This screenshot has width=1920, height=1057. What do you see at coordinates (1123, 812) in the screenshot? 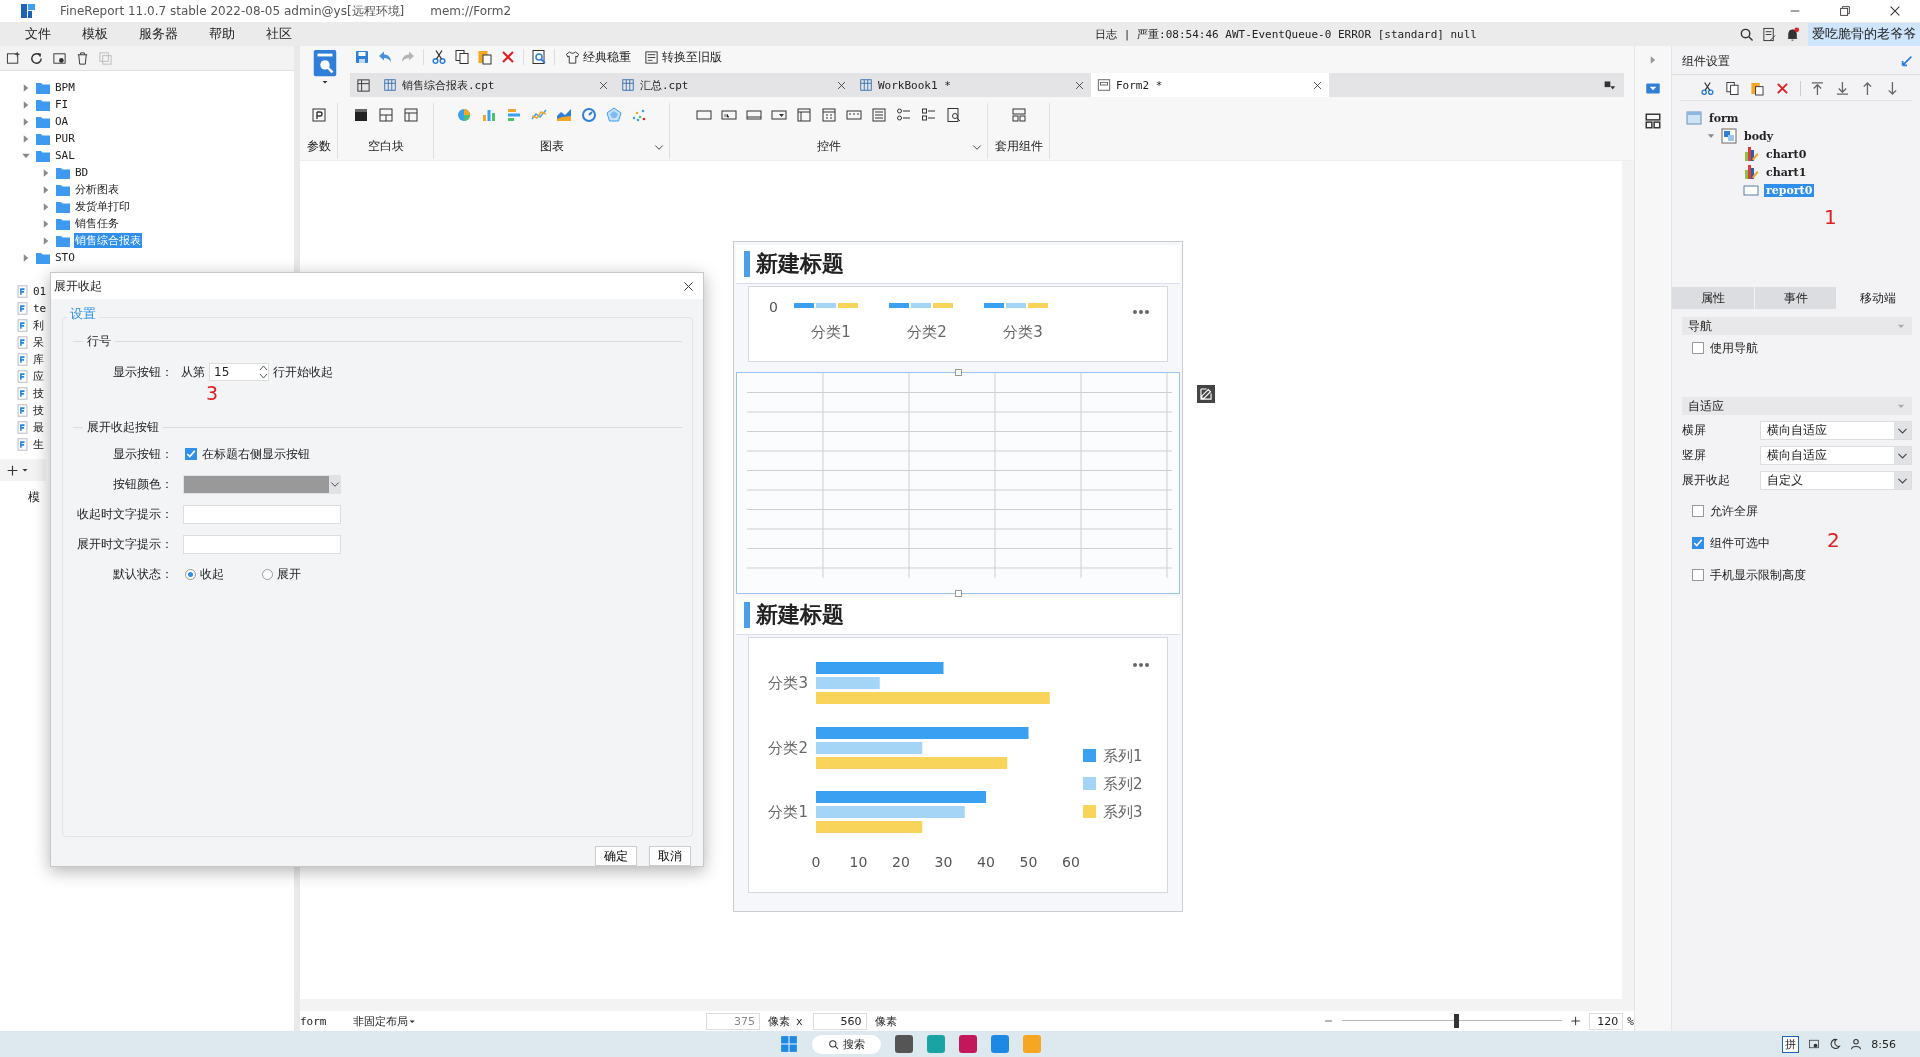
I see `legend-label: 系列3` at bounding box center [1123, 812].